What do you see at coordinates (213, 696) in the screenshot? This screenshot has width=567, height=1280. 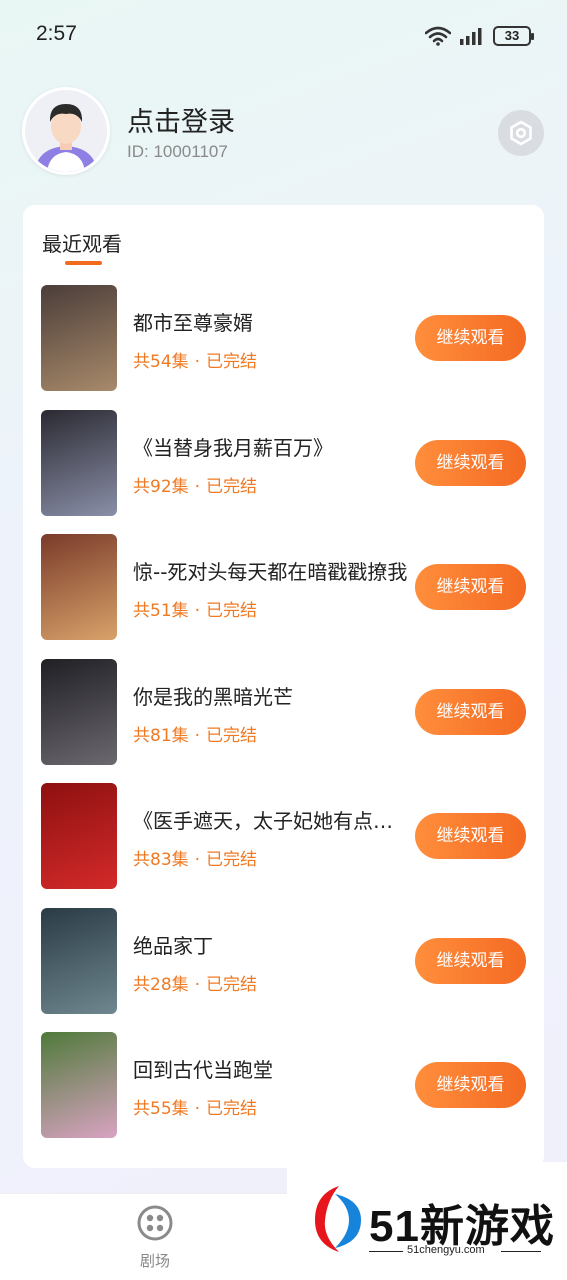 I see `drama-title: 你是我的黑暗光芒` at bounding box center [213, 696].